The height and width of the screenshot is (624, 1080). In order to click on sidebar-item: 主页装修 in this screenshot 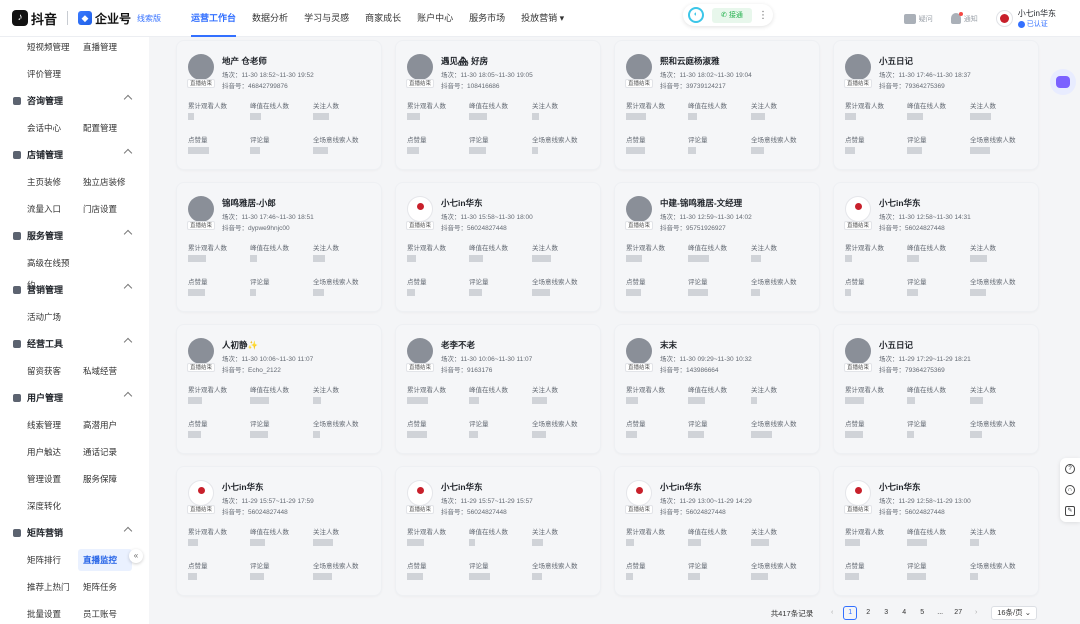, I will do `click(49, 182)`.